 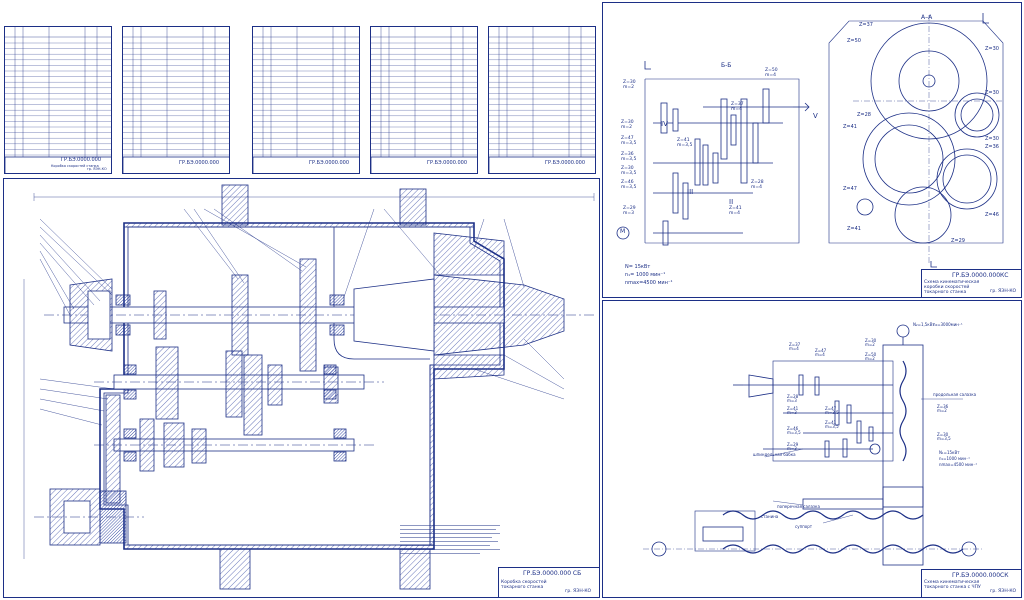 I want to click on motor-speed: n₁= 1000 мин⁻¹, so click(x=645, y=275).